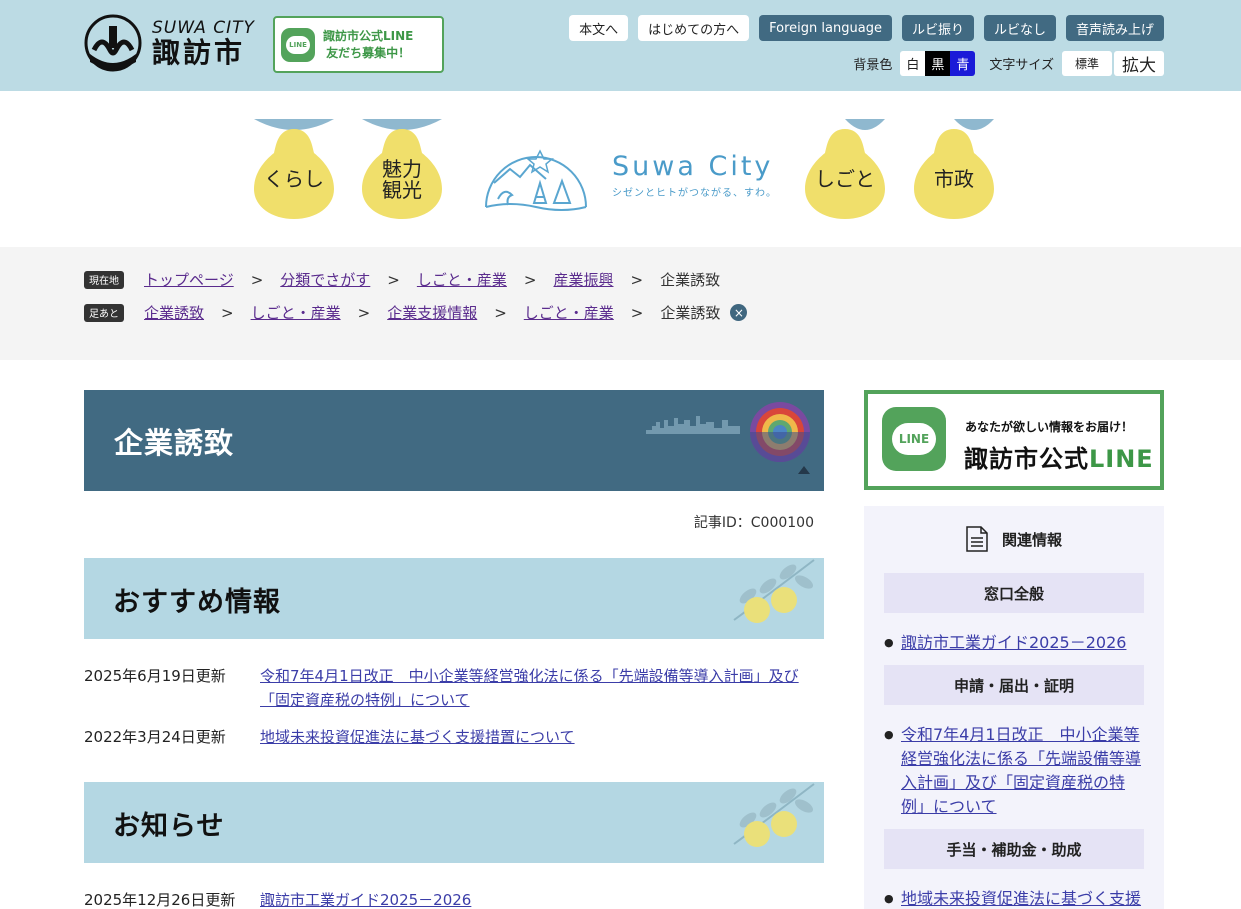 This screenshot has width=1241, height=909. What do you see at coordinates (1049, 427) in the screenshot?
I see `line-banner-subtitle: あなたが欲しい情報をお届け！` at bounding box center [1049, 427].